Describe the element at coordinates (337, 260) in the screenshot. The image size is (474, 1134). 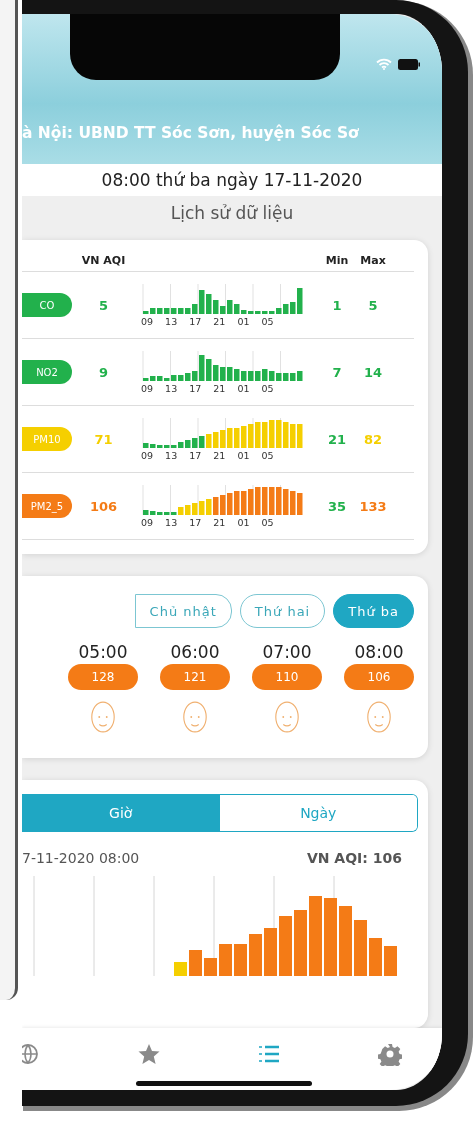
I see `column-header: Min` at that location.